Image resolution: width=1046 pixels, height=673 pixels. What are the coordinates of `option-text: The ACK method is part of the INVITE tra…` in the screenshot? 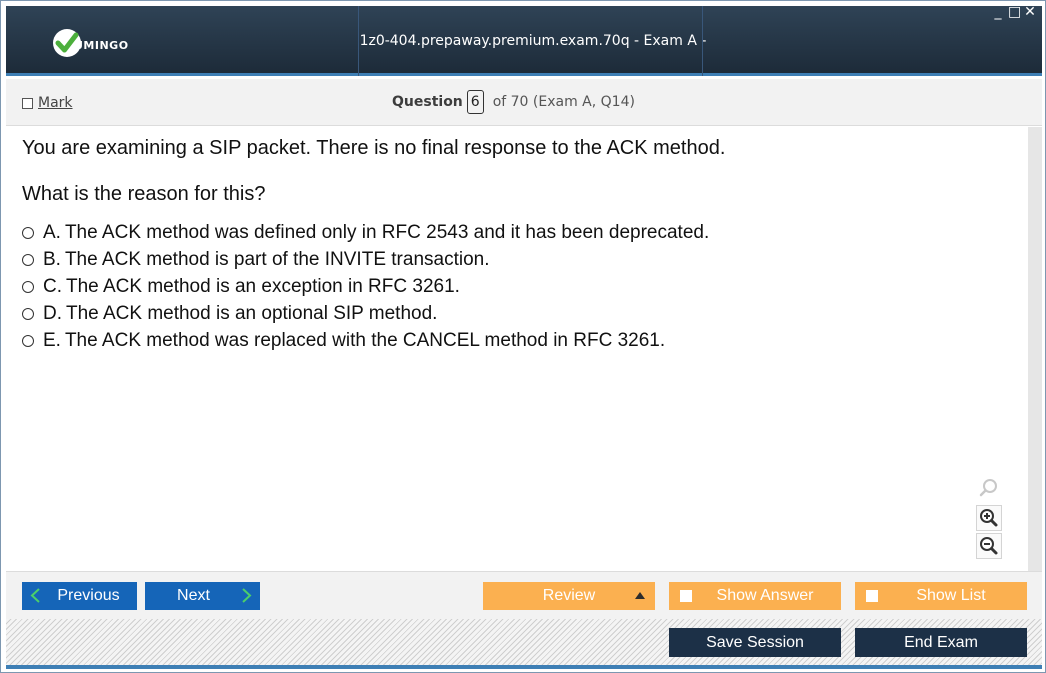 It's located at (277, 260).